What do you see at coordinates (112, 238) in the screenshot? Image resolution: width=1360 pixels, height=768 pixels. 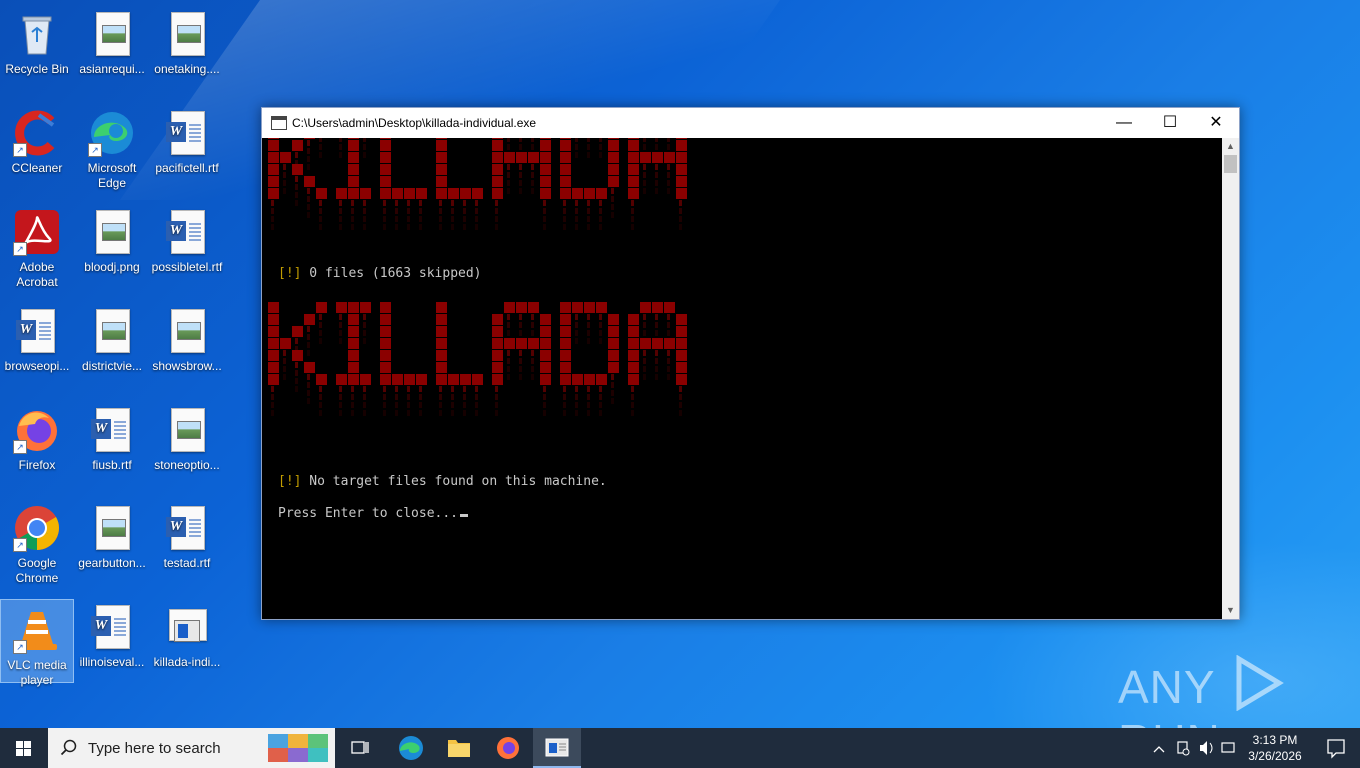 I see `desktop-icon-bloodj: bloodj.png` at bounding box center [112, 238].